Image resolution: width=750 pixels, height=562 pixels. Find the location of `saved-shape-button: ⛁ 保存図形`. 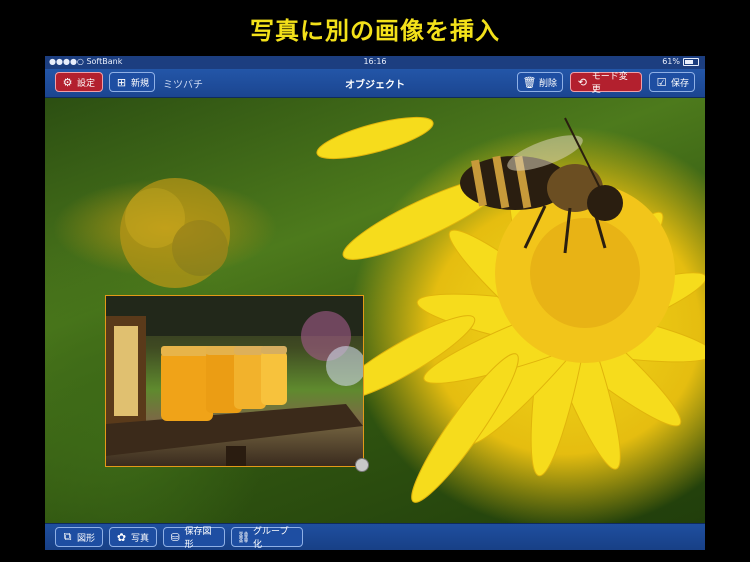

saved-shape-button: ⛁ 保存図形 is located at coordinates (194, 538).